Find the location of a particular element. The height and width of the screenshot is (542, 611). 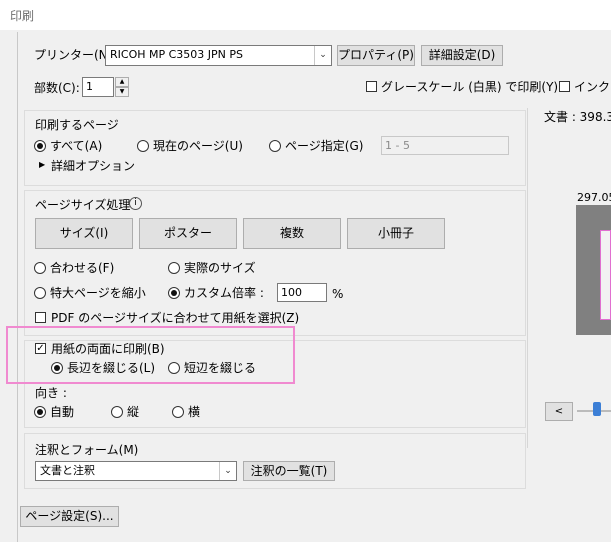

ink-label: インク / is located at coordinates (592, 87).